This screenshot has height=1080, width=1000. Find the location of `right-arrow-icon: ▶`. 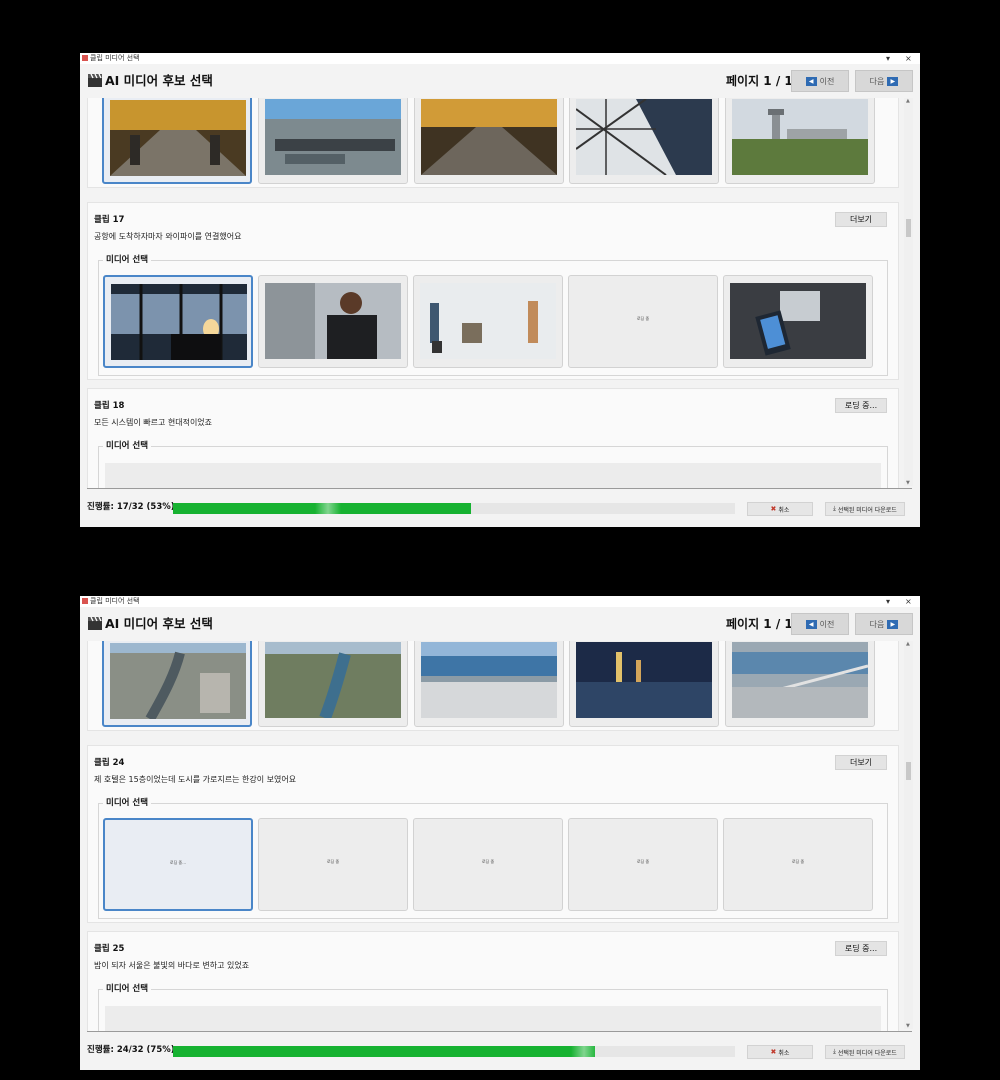

right-arrow-icon: ▶ is located at coordinates (893, 81).